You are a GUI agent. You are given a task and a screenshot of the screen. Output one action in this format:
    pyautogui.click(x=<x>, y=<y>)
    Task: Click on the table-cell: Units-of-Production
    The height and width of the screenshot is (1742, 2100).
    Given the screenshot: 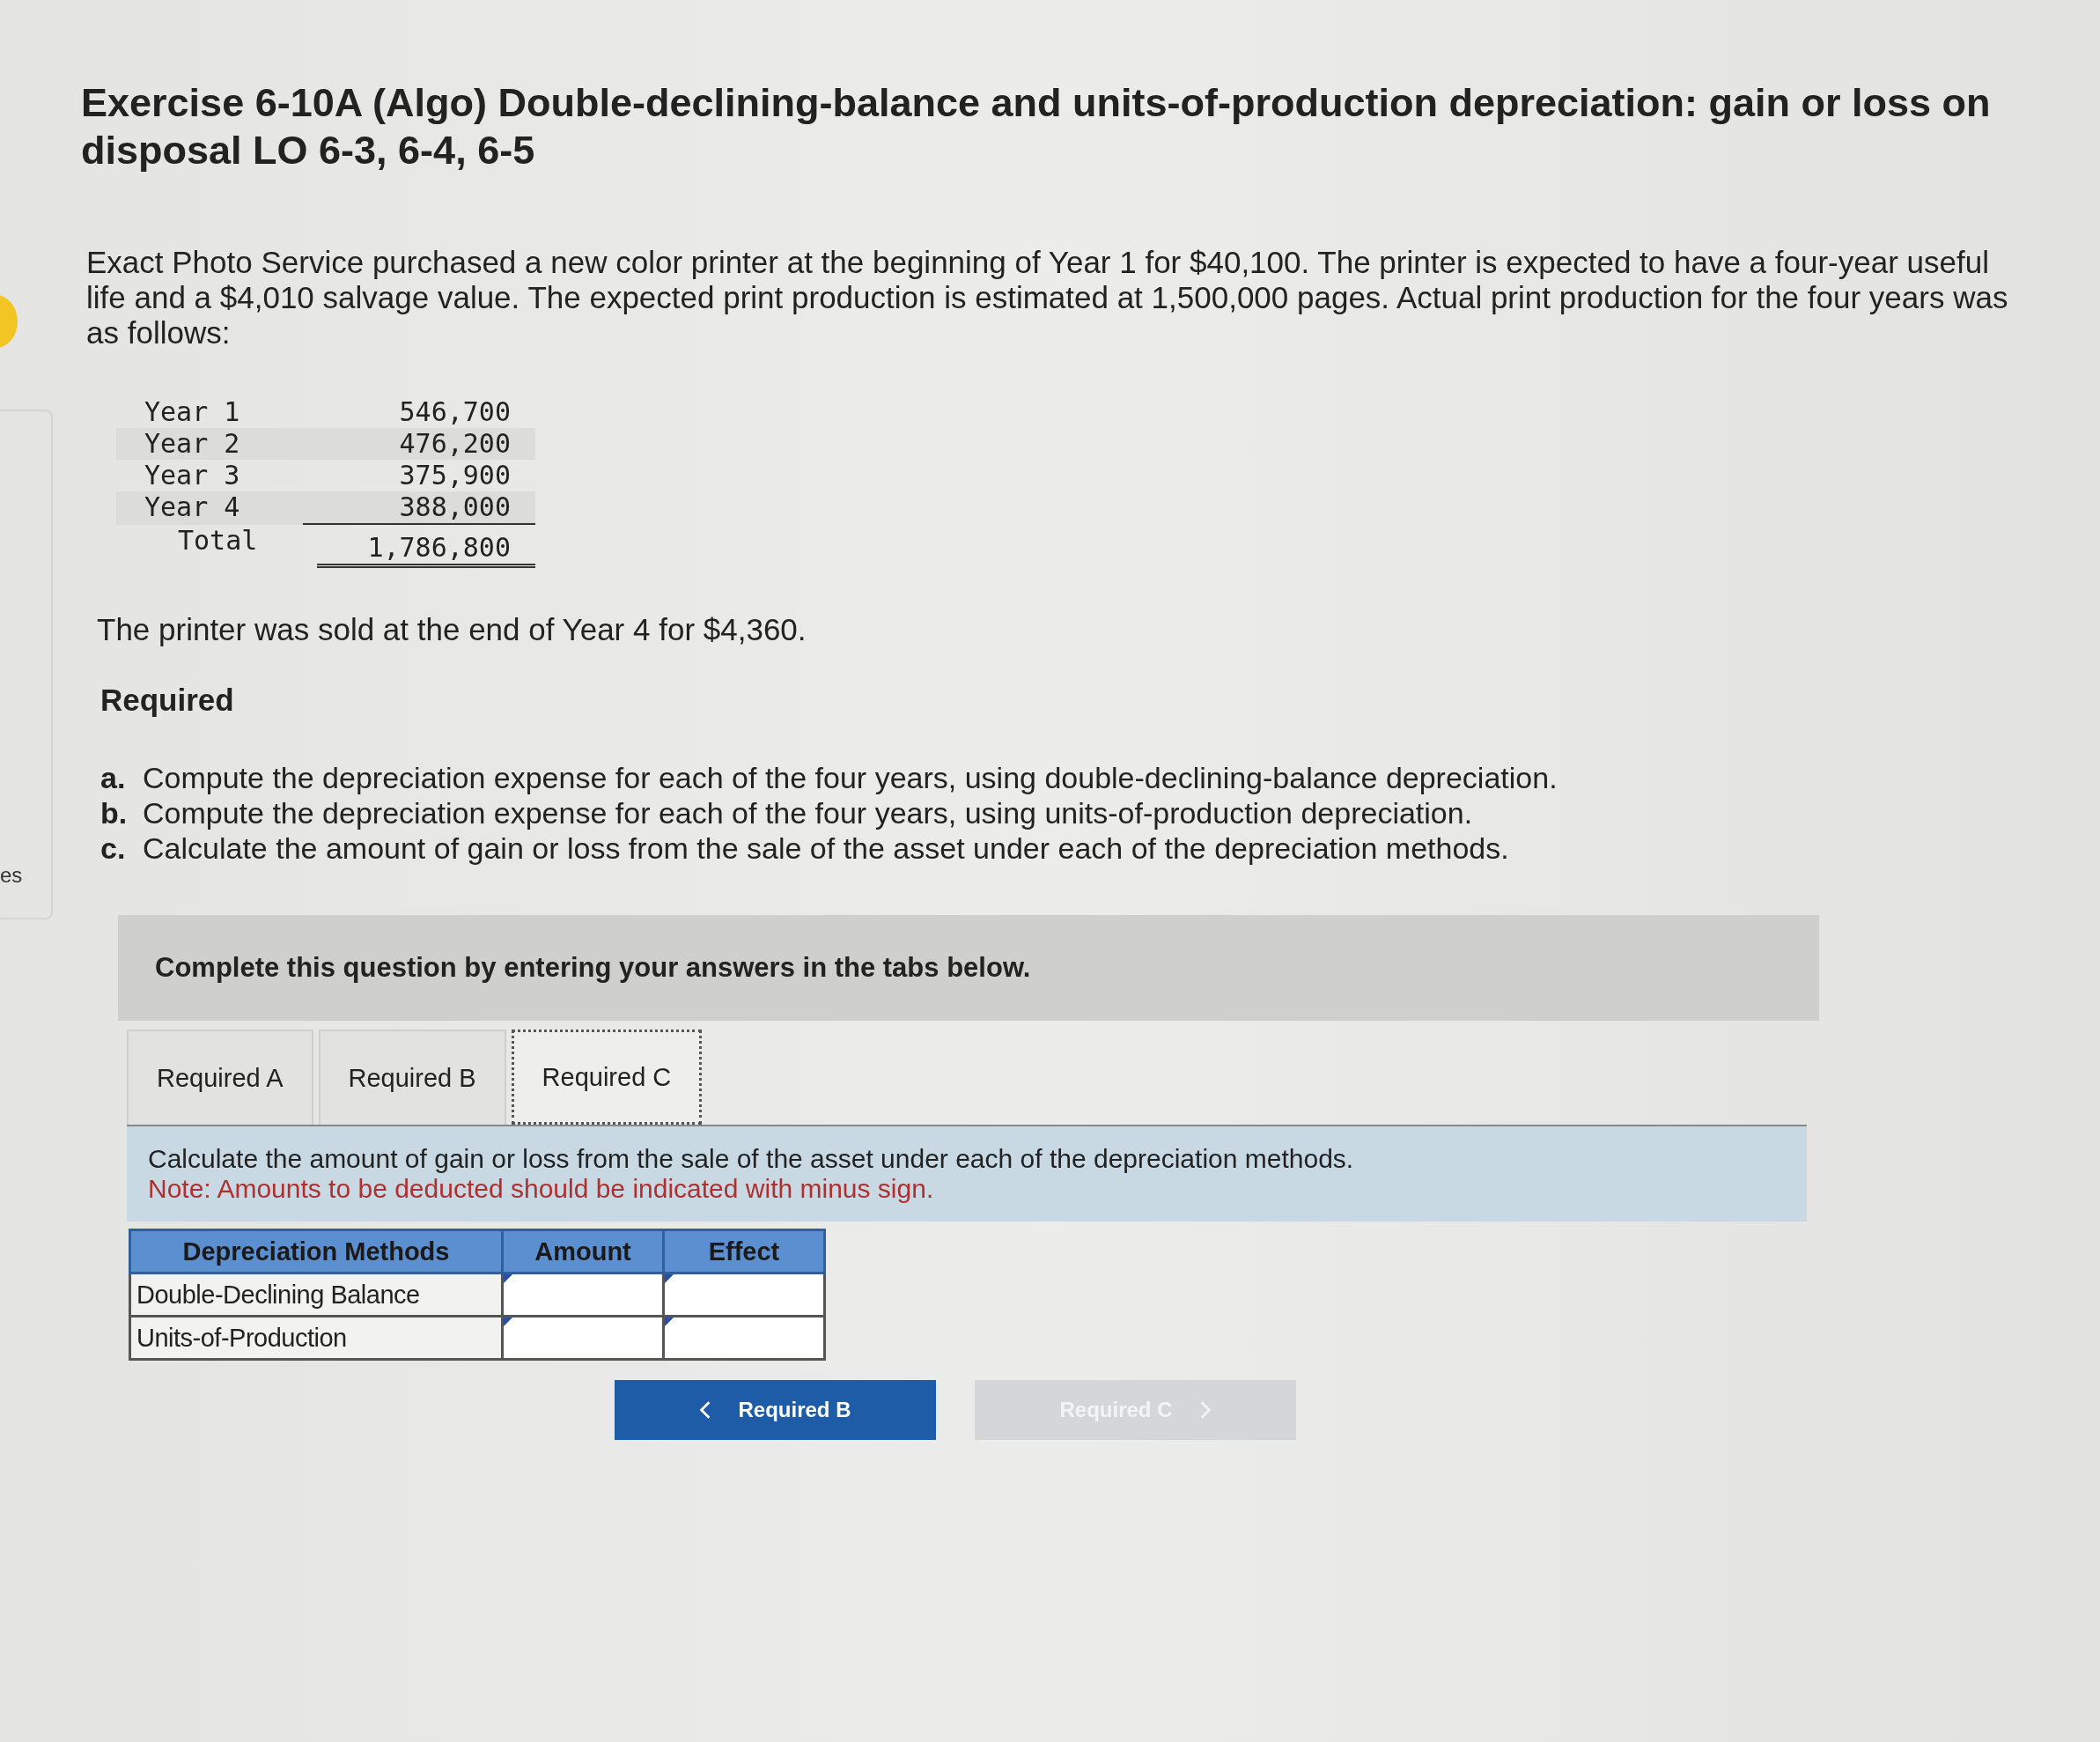 What is the action you would take?
    pyautogui.click(x=316, y=1338)
    